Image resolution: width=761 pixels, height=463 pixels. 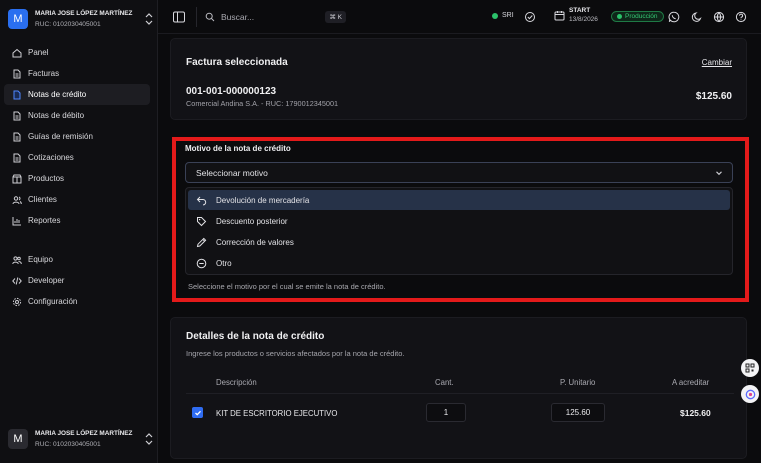 I want to click on sidebar-item-guias: Guías de remisión, so click(x=77, y=136).